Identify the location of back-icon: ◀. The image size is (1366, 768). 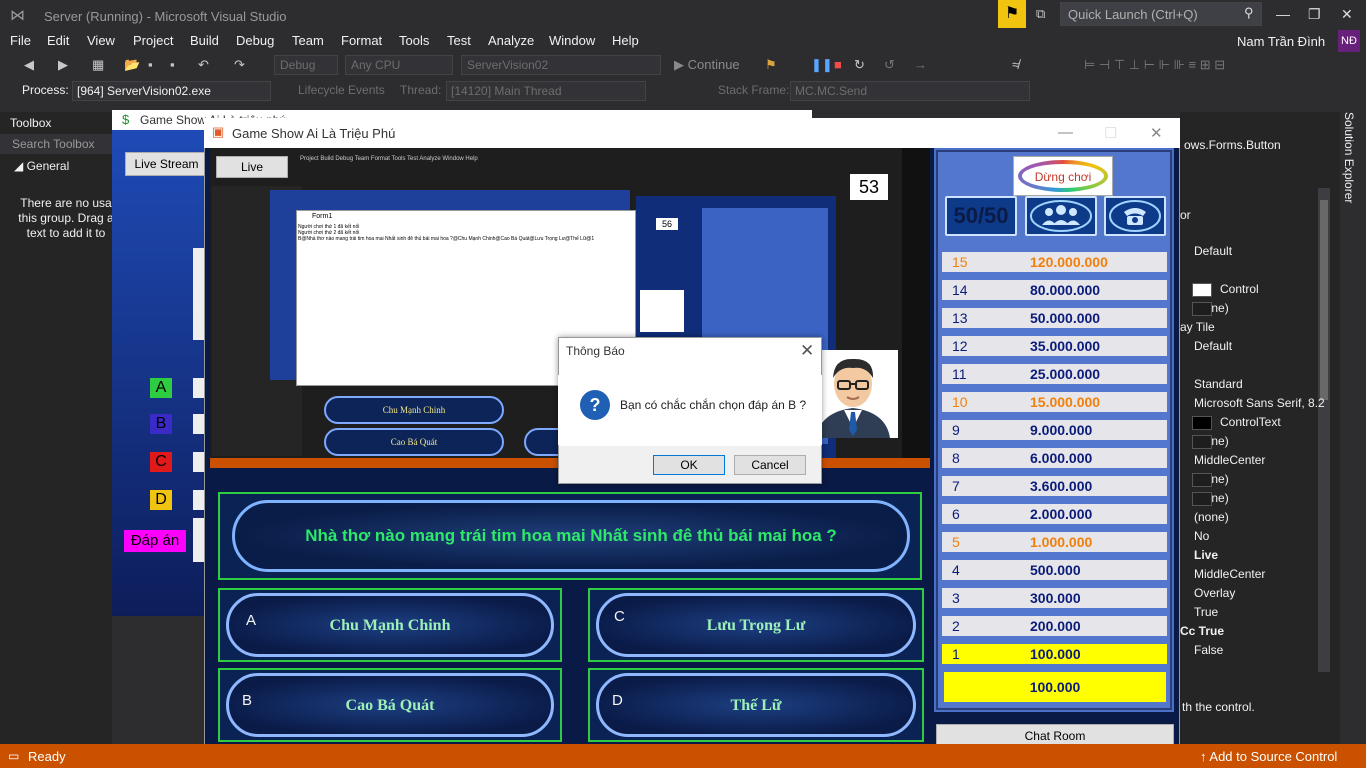
(29, 65).